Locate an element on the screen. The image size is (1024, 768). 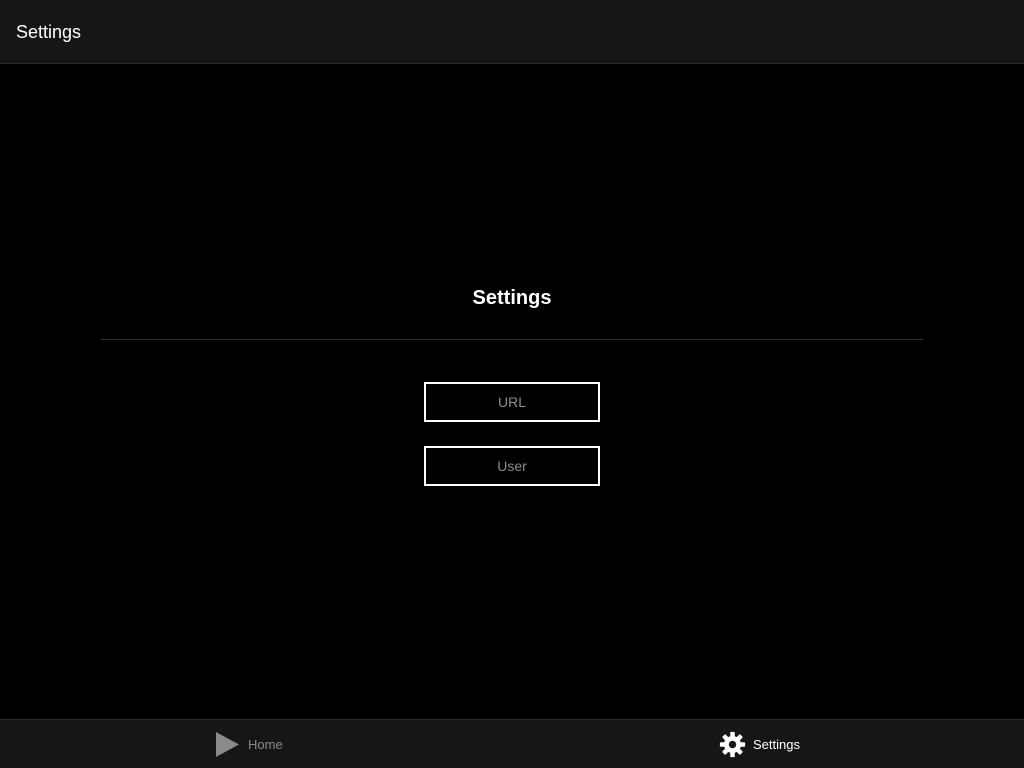
nav-title: Settings is located at coordinates (49, 32).